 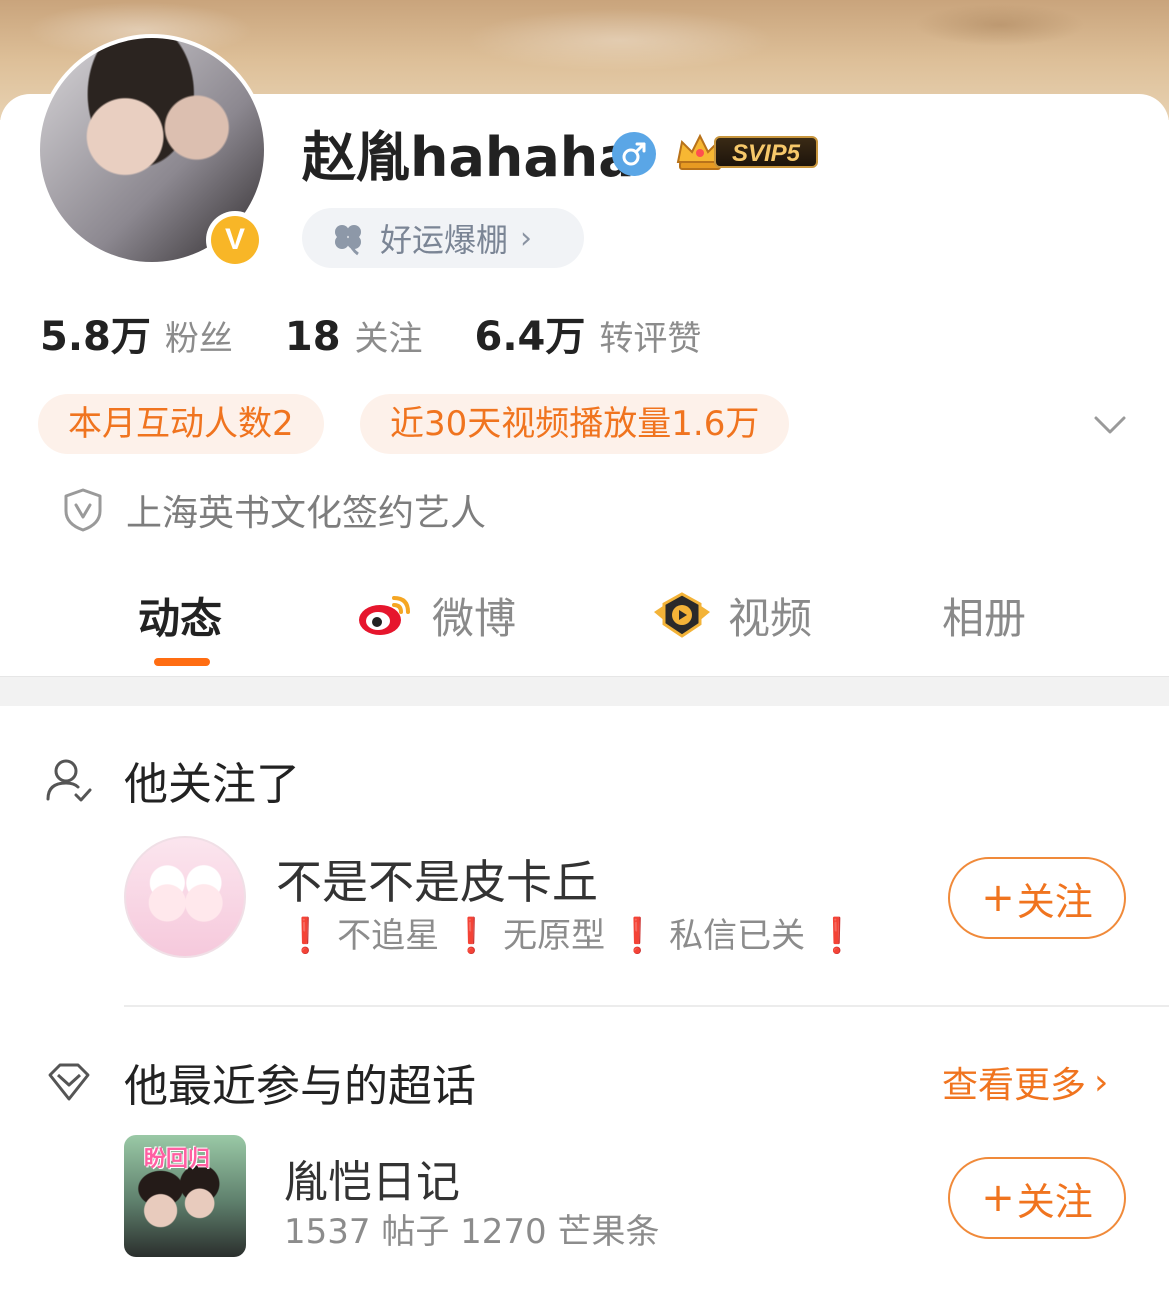 What do you see at coordinates (472, 1232) in the screenshot?
I see `topic-meta: 1537 帖子 1270 芒果条` at bounding box center [472, 1232].